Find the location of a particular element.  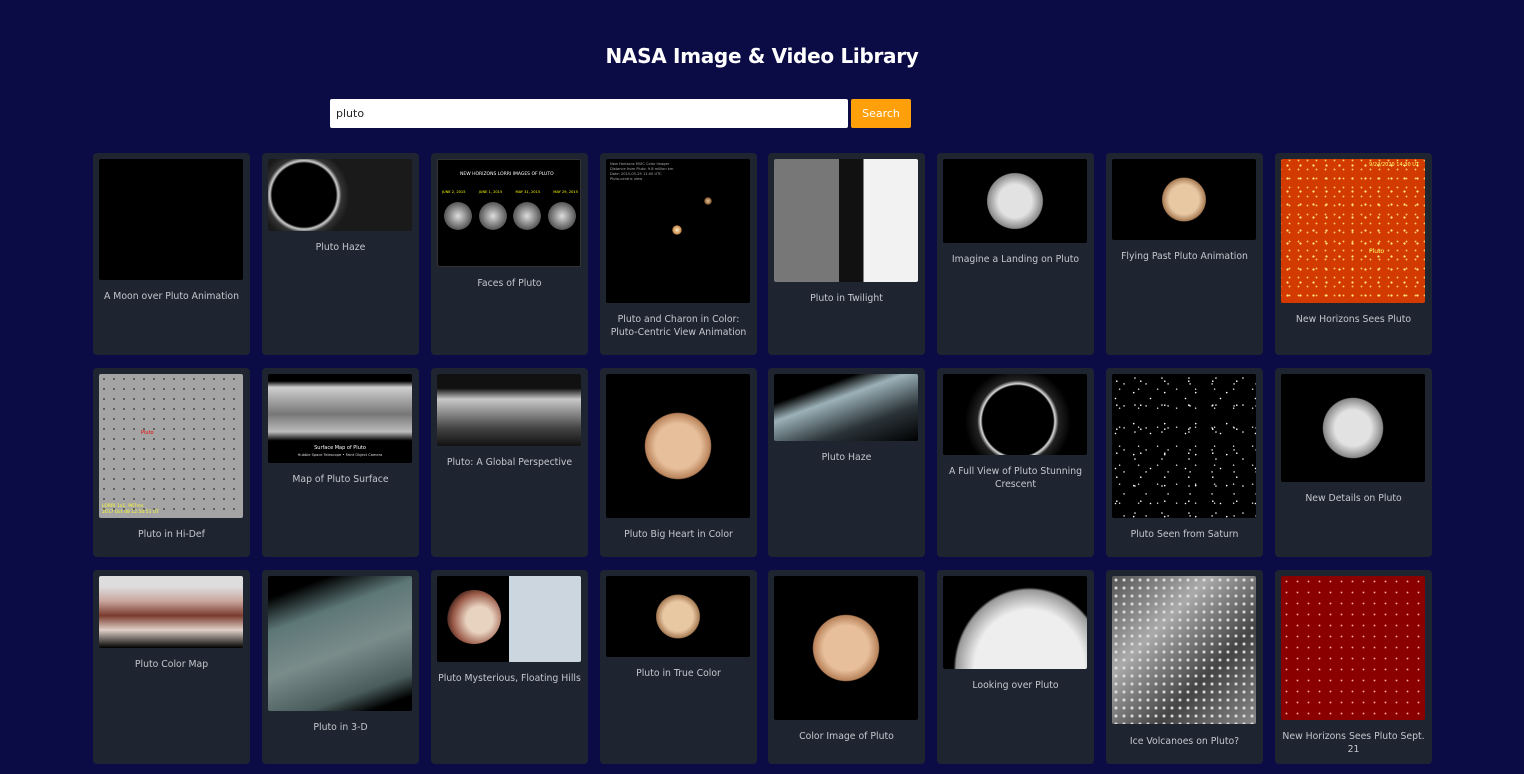

result-caption: Imagine a Landing on Pluto is located at coordinates (1015, 259).